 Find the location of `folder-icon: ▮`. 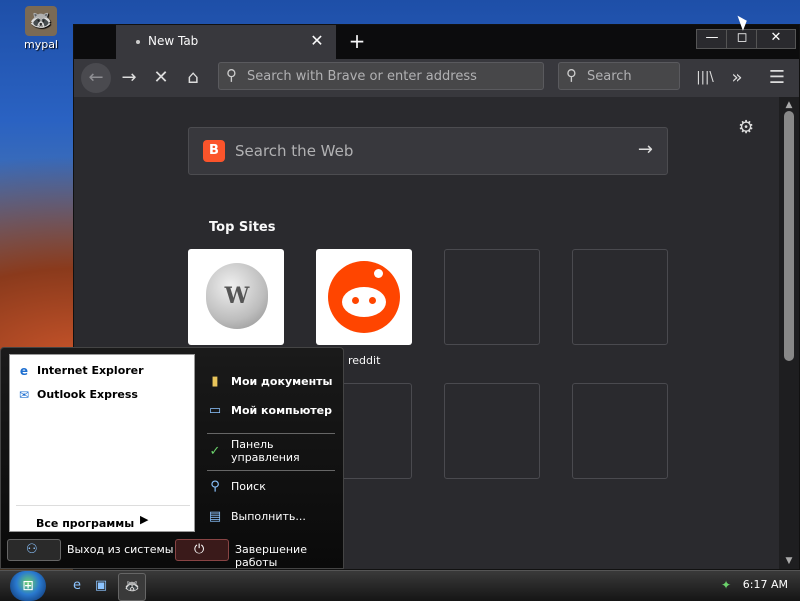

folder-icon: ▮ is located at coordinates (215, 381).